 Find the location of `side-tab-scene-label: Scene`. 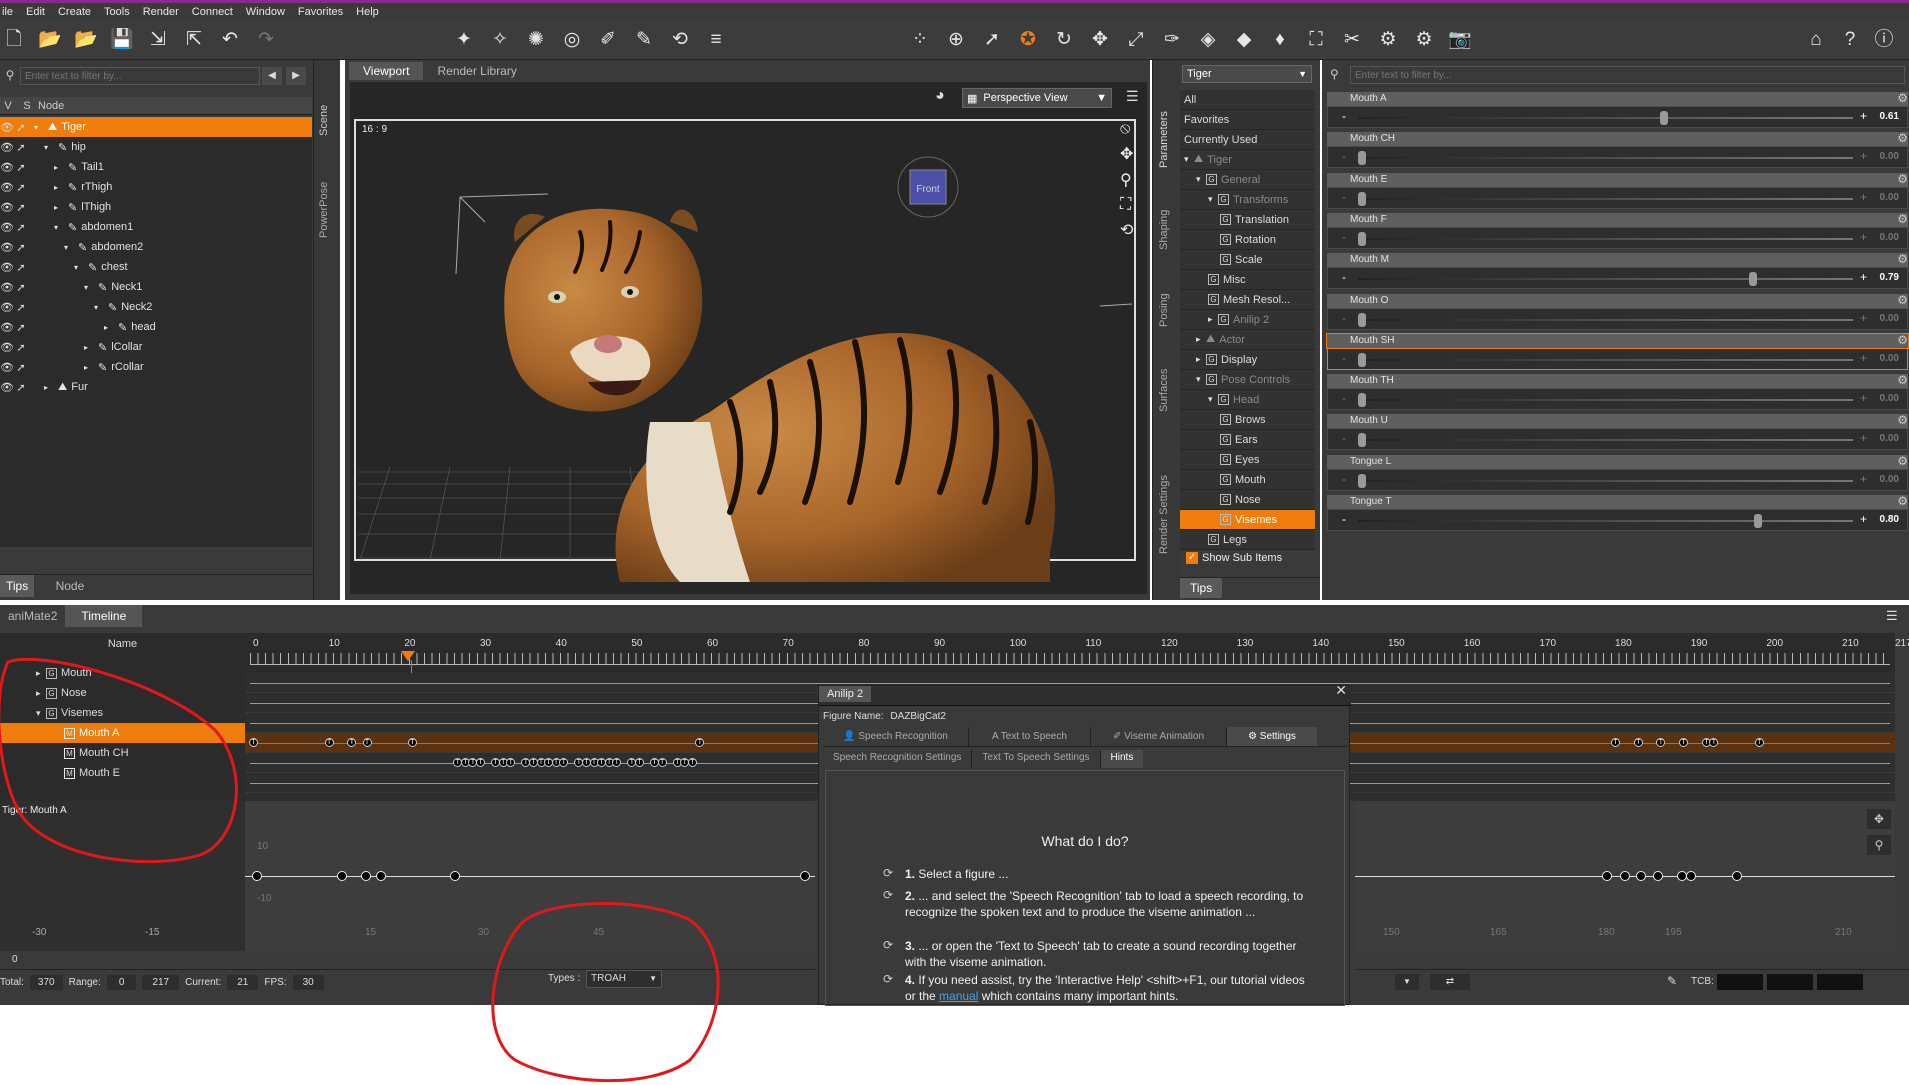

side-tab-scene-label: Scene is located at coordinates (327, 120).